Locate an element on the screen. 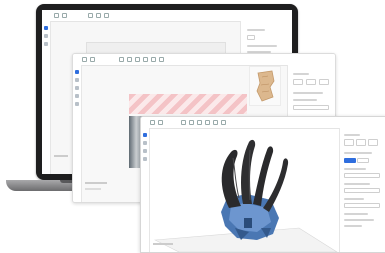 This screenshot has width=385, height=253. laptop-app-sidebar is located at coordinates (46, 97).